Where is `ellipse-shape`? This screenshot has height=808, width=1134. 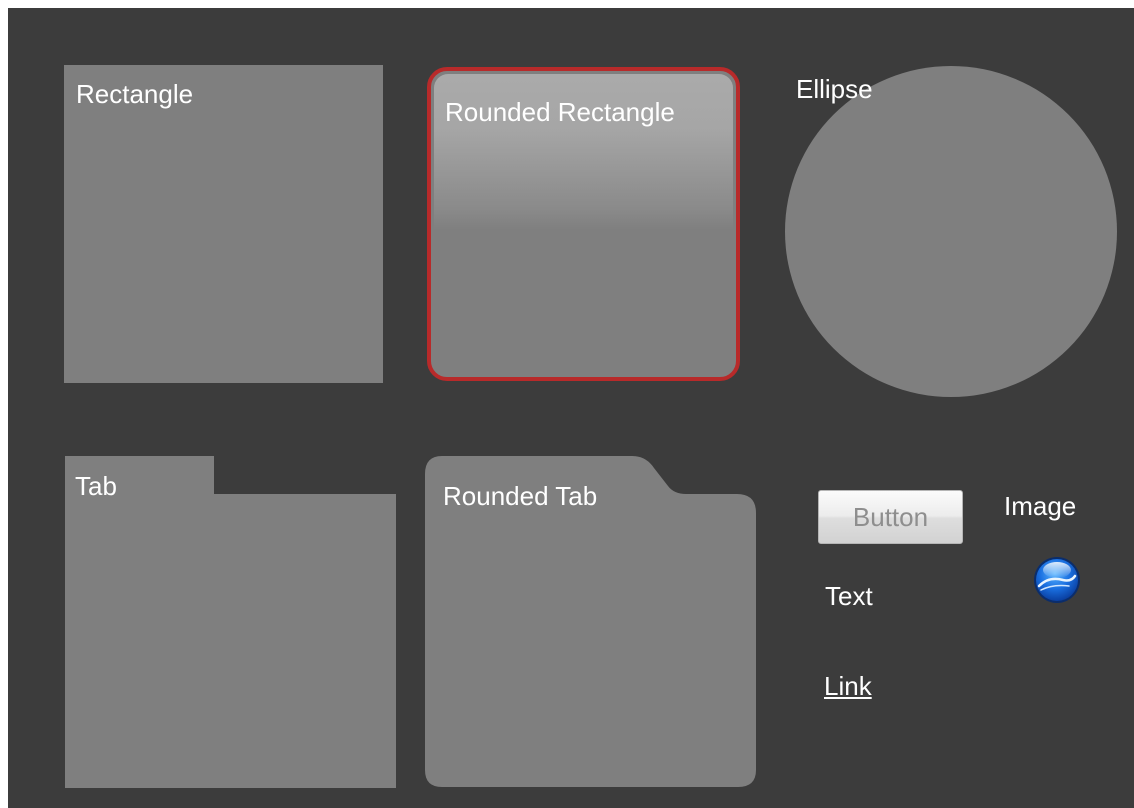
ellipse-shape is located at coordinates (951, 231).